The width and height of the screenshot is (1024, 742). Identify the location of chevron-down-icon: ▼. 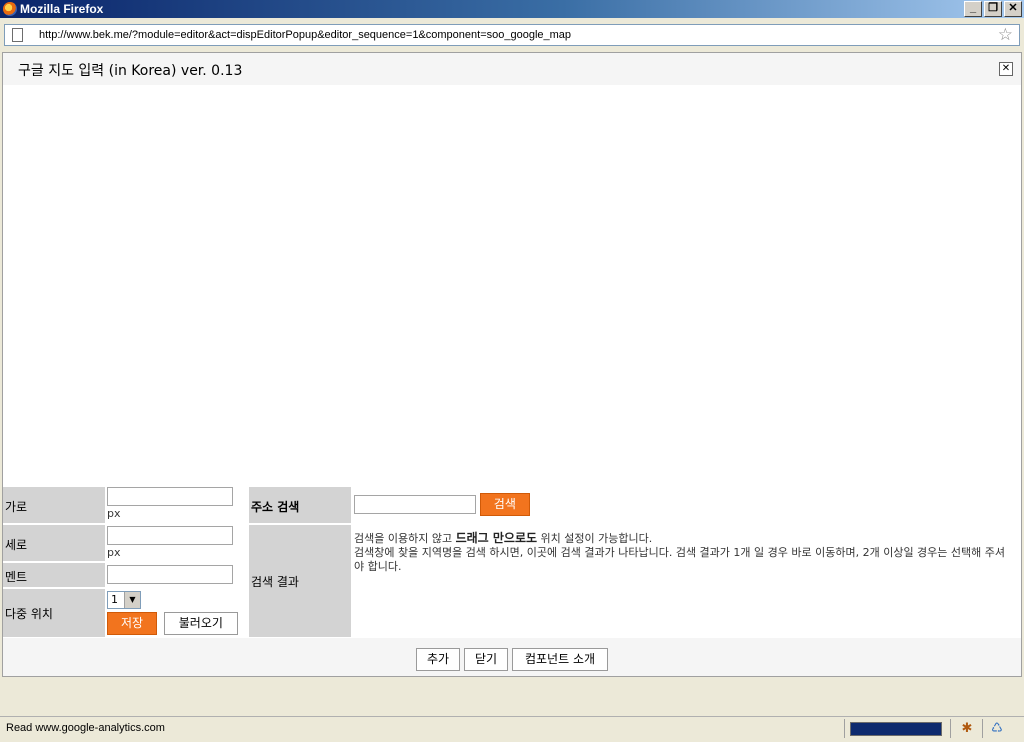
(132, 600).